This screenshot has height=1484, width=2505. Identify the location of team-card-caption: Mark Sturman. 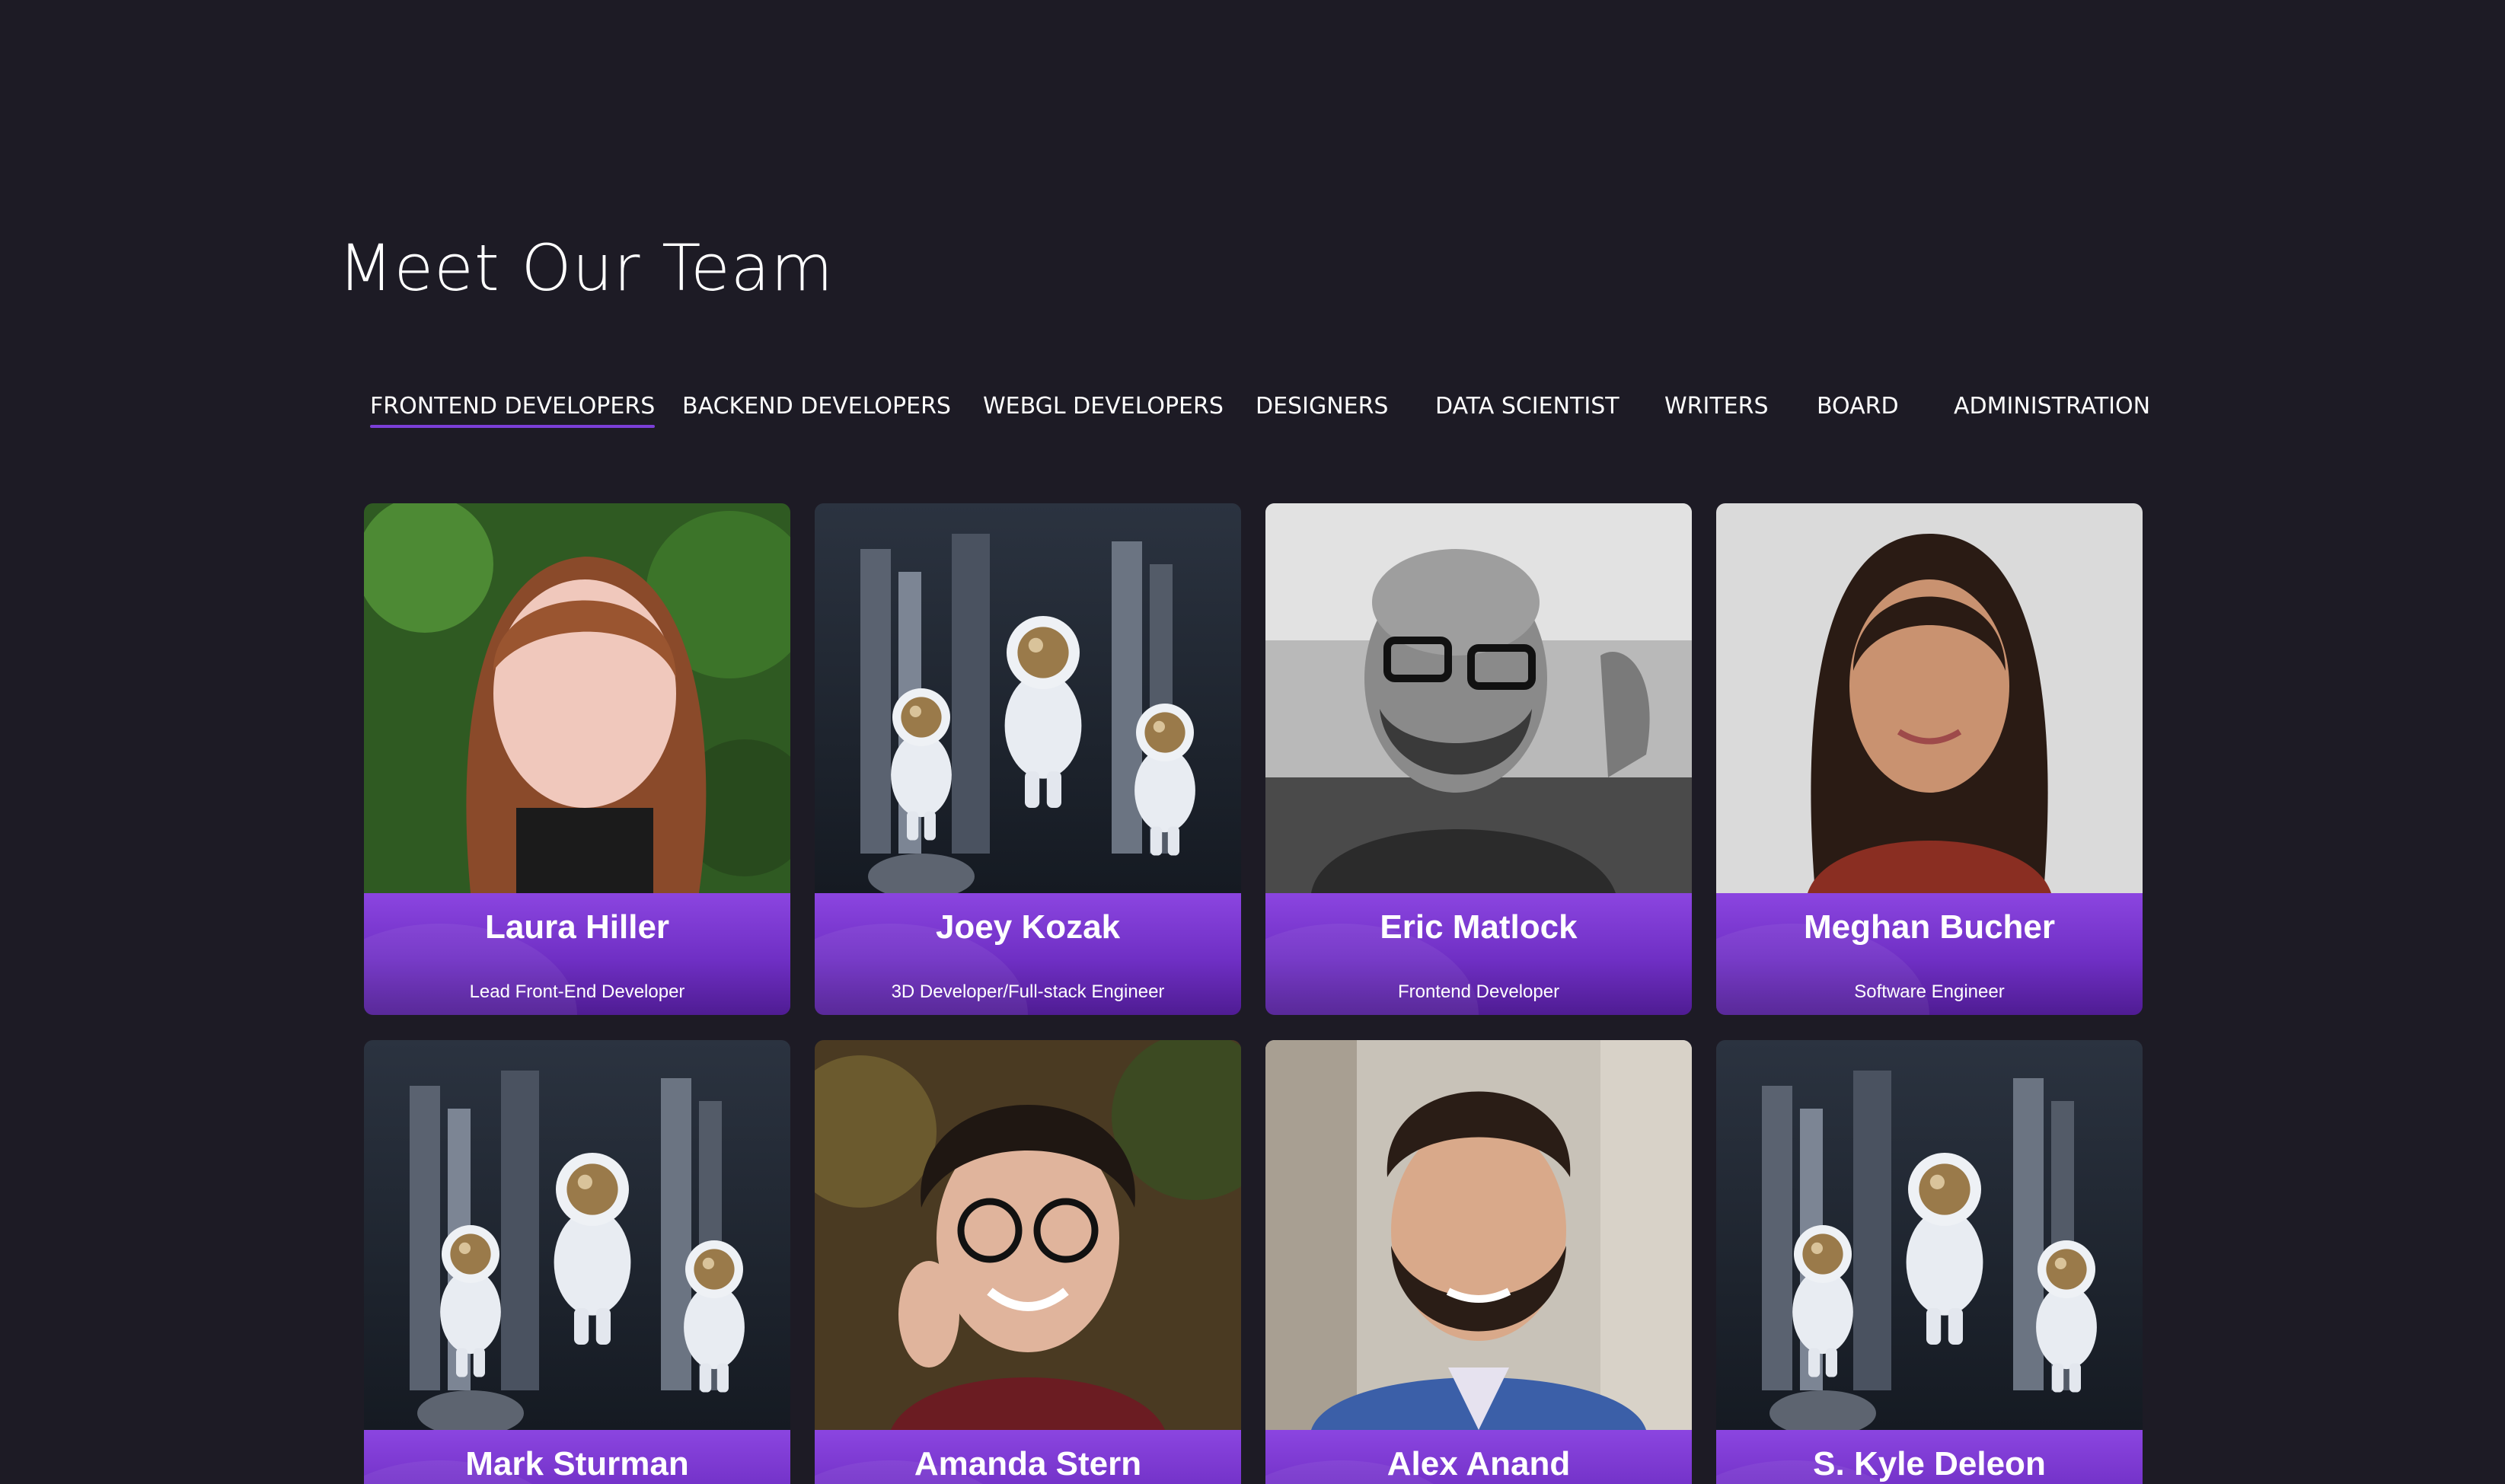
(577, 1457).